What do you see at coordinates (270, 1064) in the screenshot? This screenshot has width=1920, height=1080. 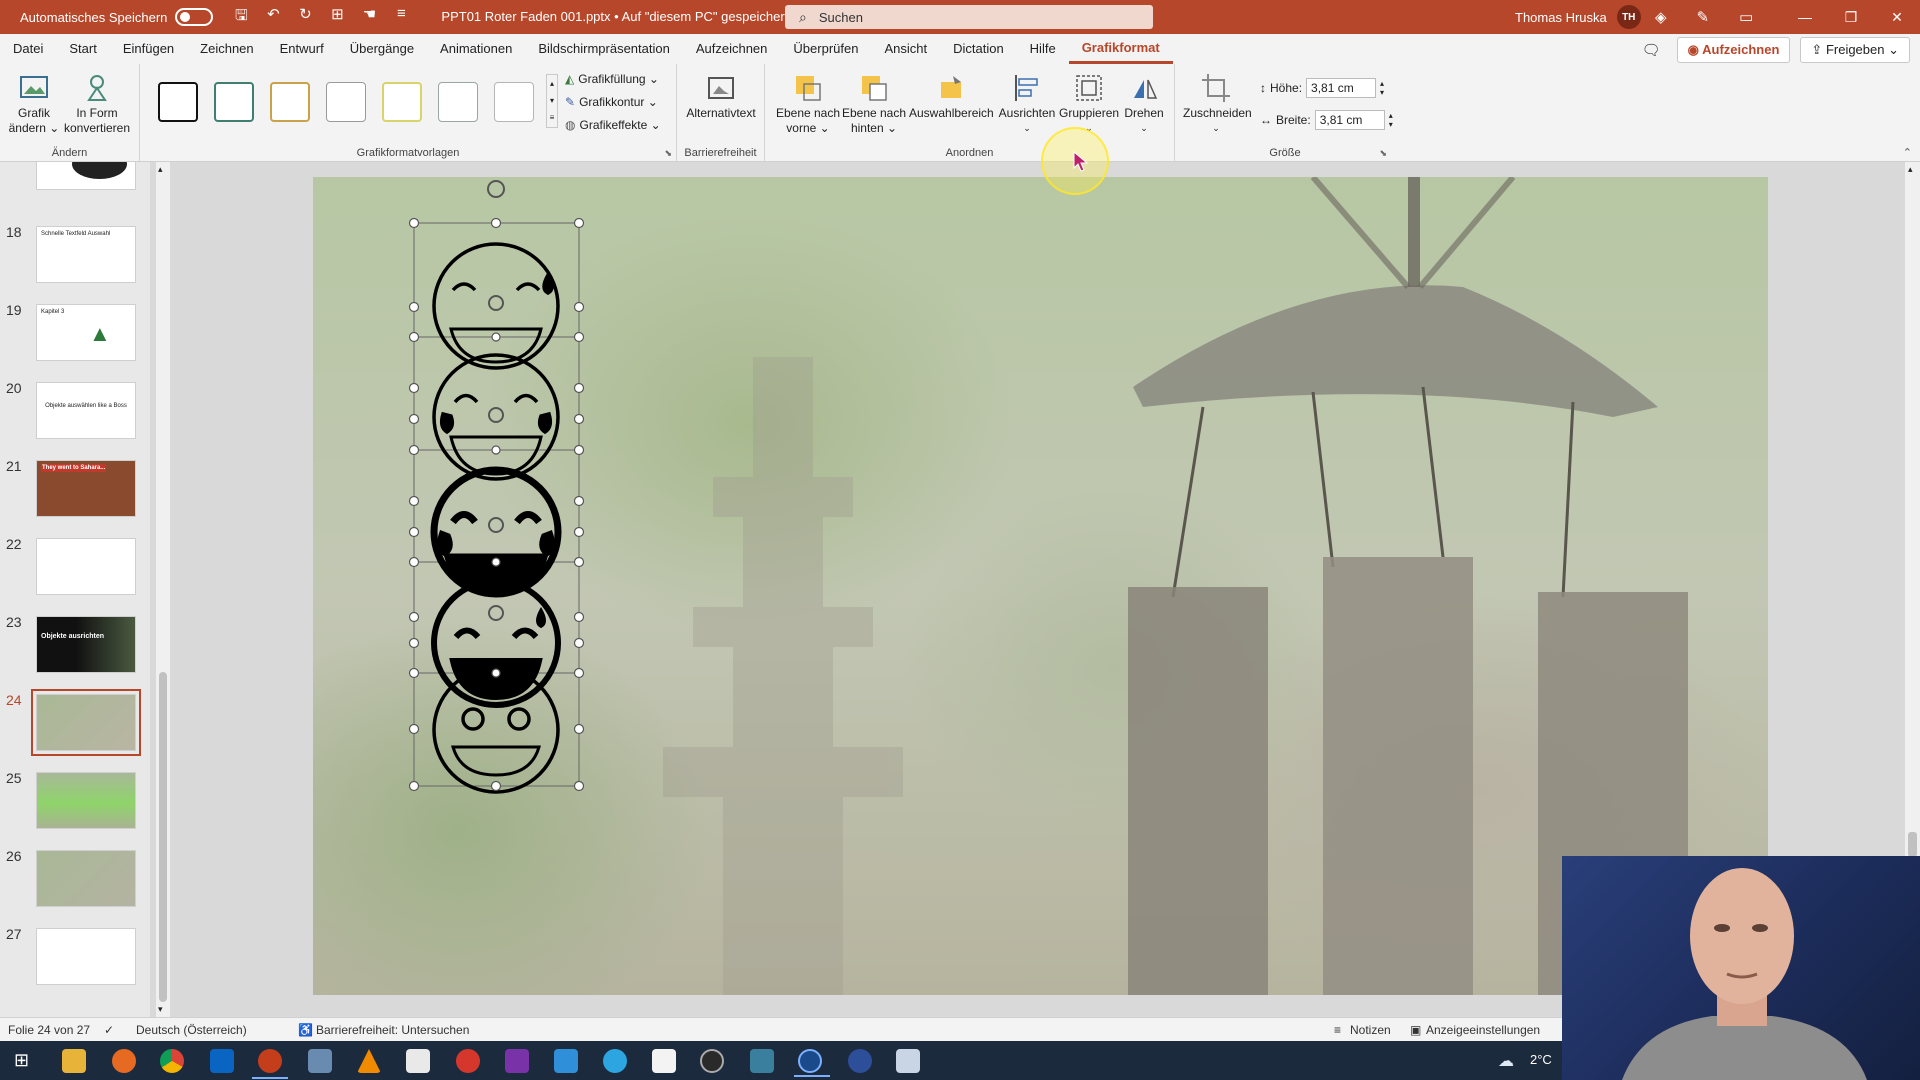 I see `powerpoint-icon` at bounding box center [270, 1064].